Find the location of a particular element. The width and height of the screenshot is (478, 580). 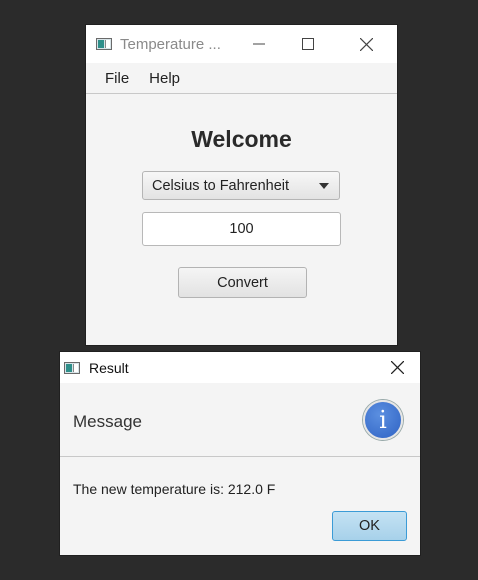

maximize-button is located at coordinates (308, 44).